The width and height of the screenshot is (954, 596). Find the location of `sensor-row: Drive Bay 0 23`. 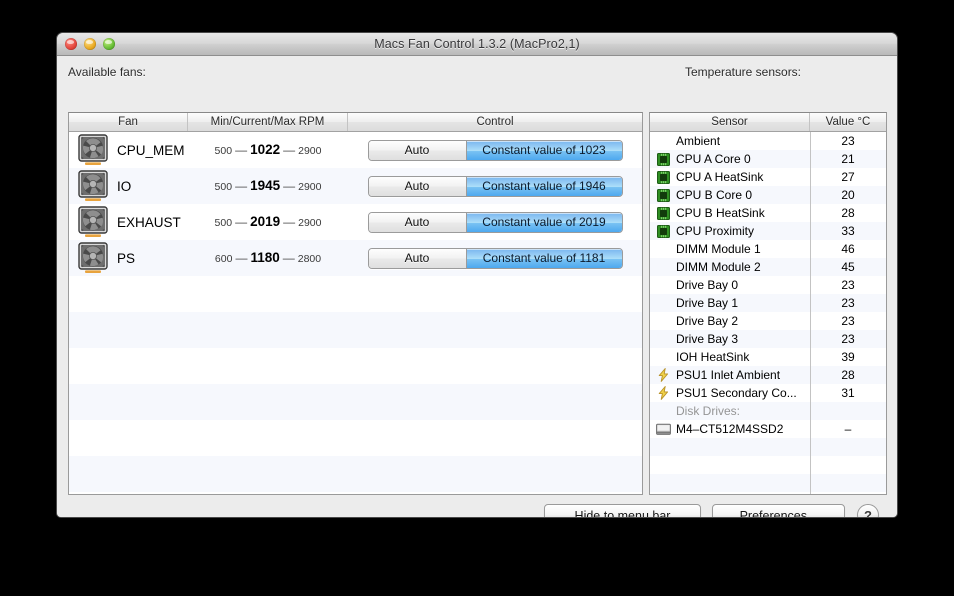

sensor-row: Drive Bay 0 23 is located at coordinates (768, 285).